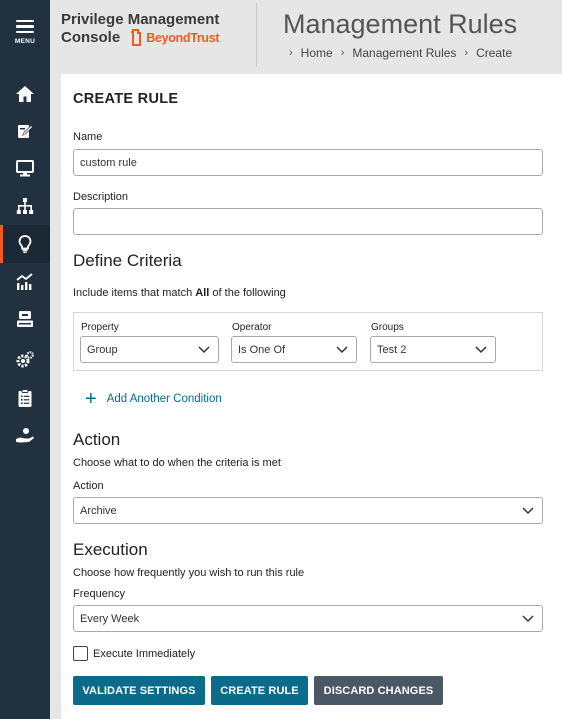 The image size is (562, 719). I want to click on menu-button: MENU, so click(25, 32).